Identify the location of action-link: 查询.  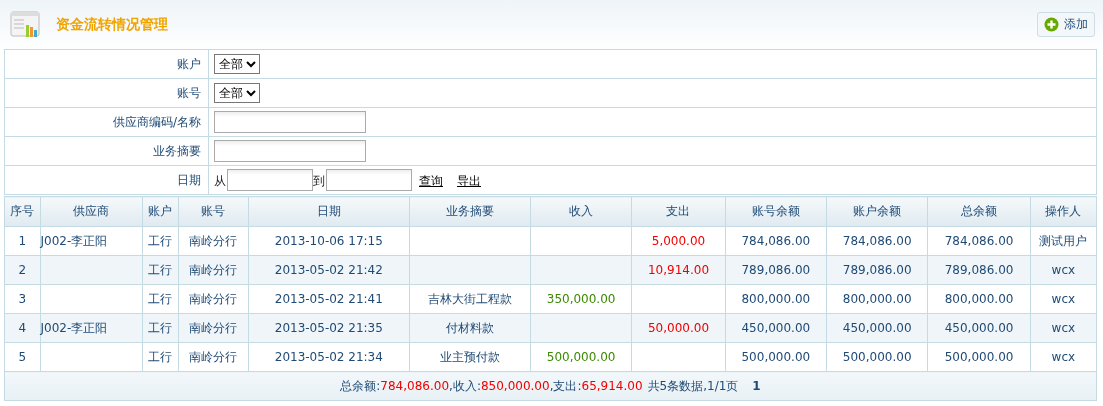
(431, 180).